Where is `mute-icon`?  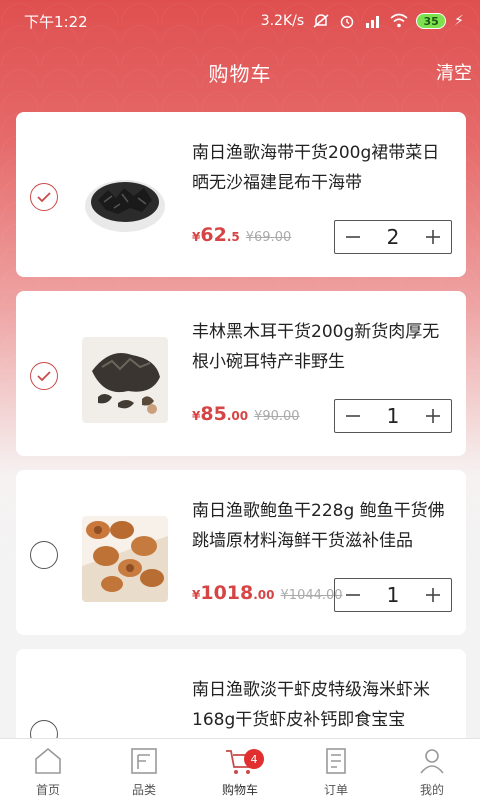
mute-icon is located at coordinates (321, 21).